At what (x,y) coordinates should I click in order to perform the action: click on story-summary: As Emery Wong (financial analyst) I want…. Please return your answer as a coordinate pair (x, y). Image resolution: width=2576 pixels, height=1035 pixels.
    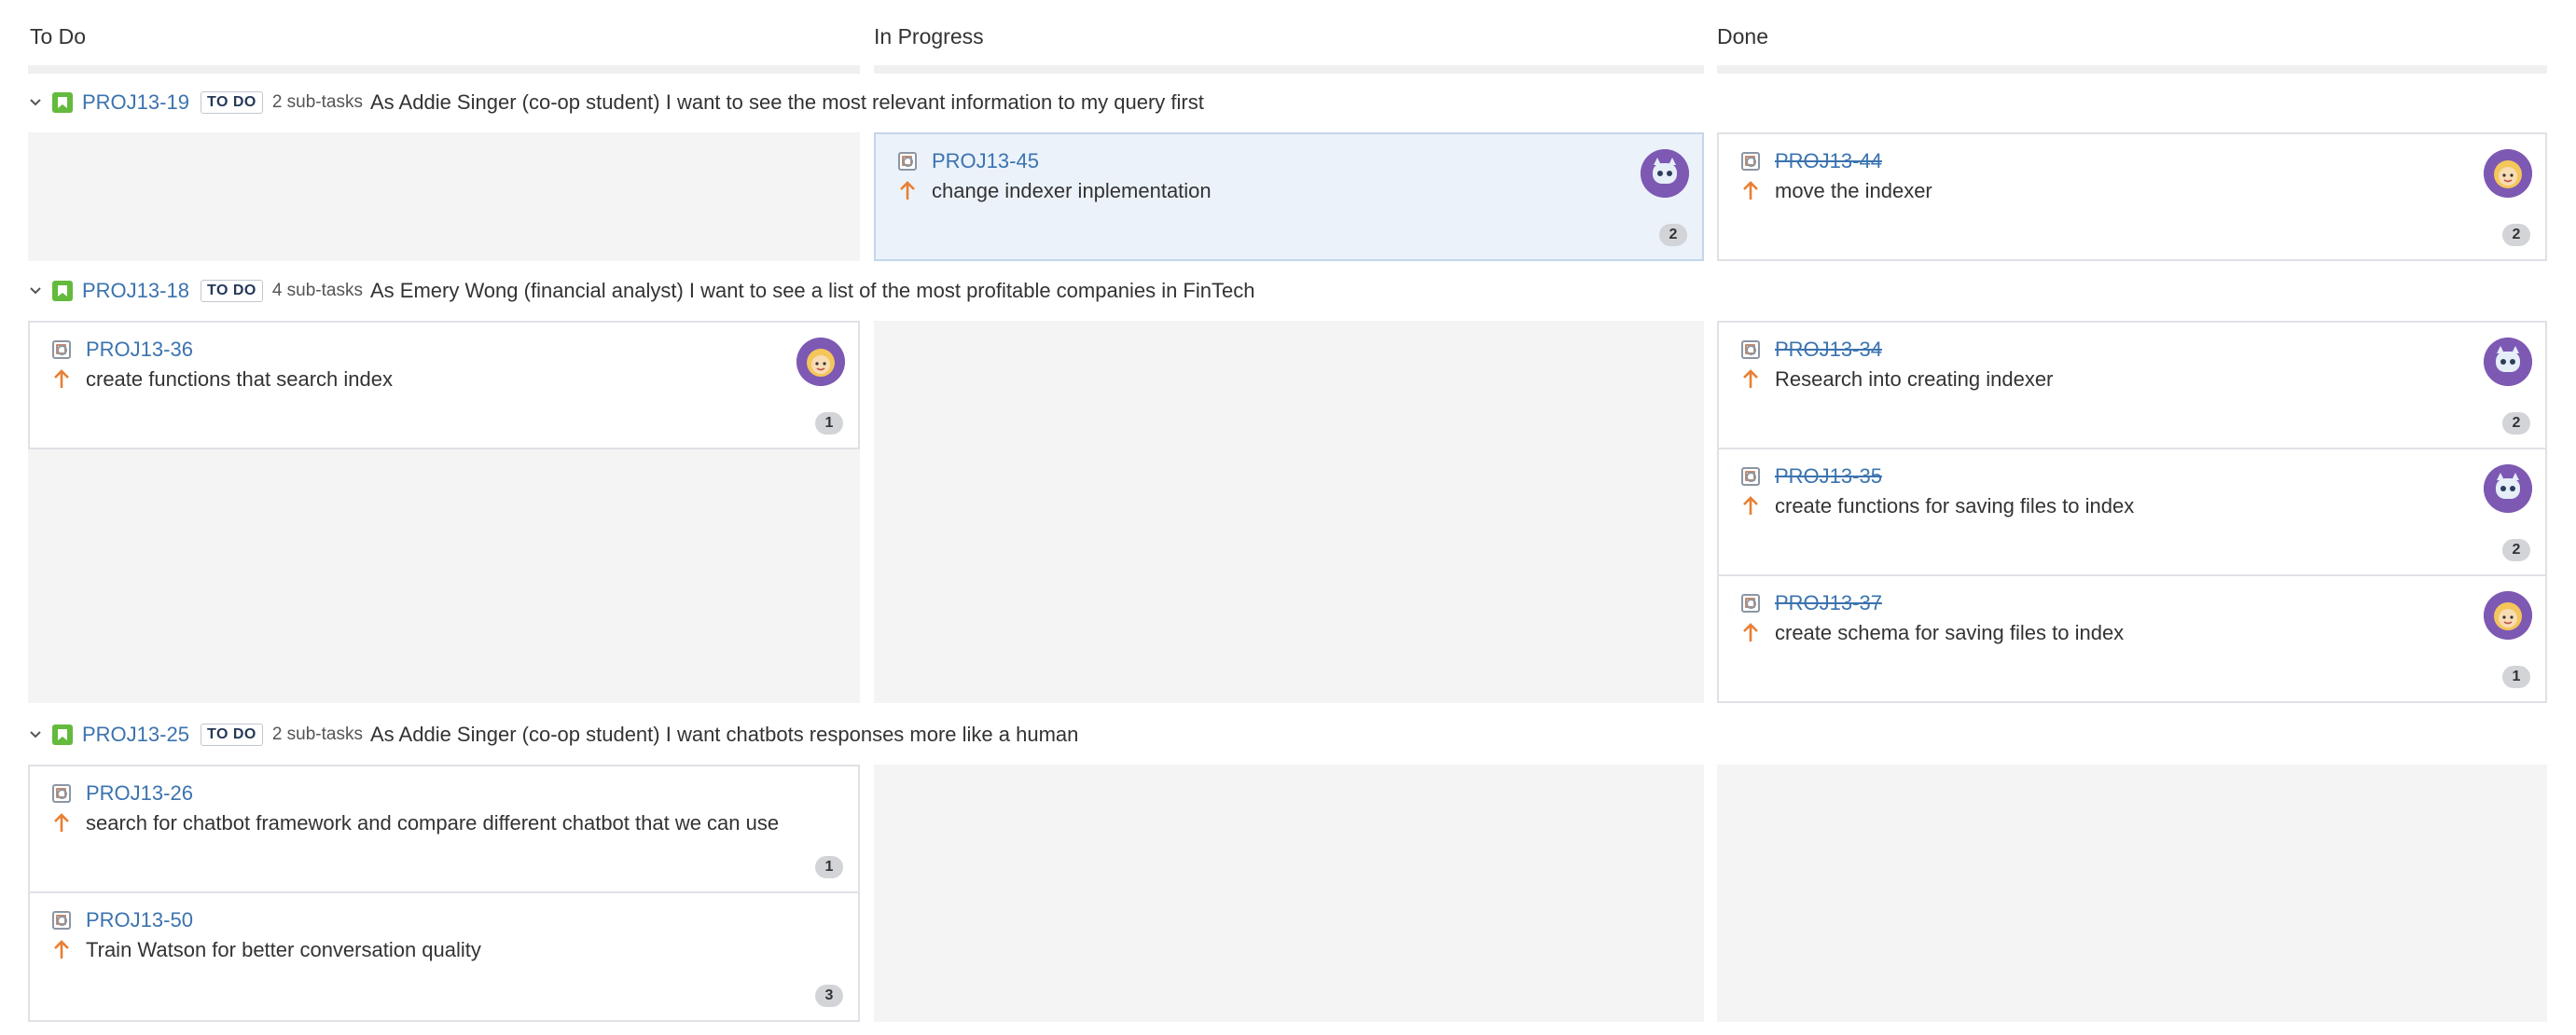
    Looking at the image, I should click on (812, 291).